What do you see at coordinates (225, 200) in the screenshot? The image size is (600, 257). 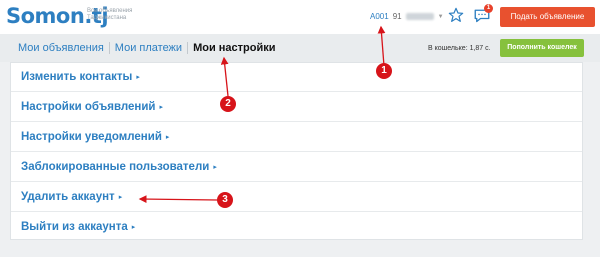 I see `annotation-number-3: 3` at bounding box center [225, 200].